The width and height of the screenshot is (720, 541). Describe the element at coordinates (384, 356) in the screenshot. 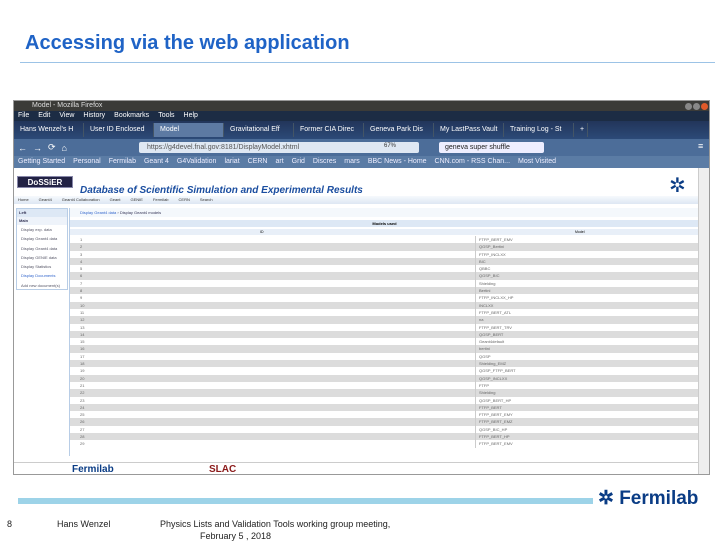

I see `table-row: 17 QGSP` at that location.